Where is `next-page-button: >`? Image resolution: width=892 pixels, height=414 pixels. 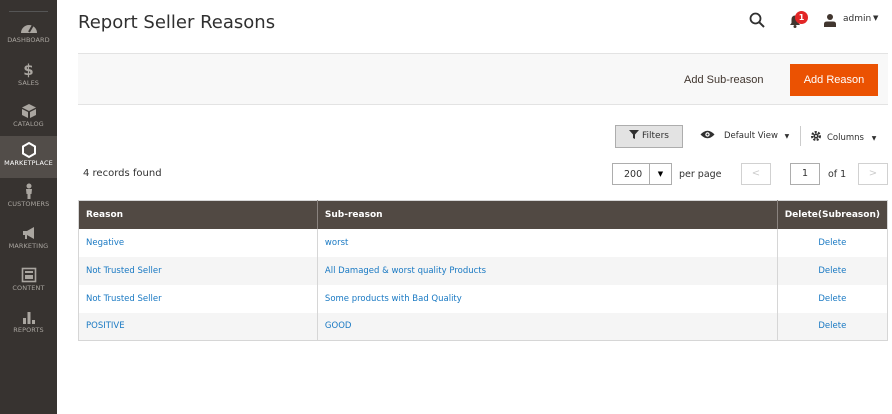
next-page-button: > is located at coordinates (873, 174).